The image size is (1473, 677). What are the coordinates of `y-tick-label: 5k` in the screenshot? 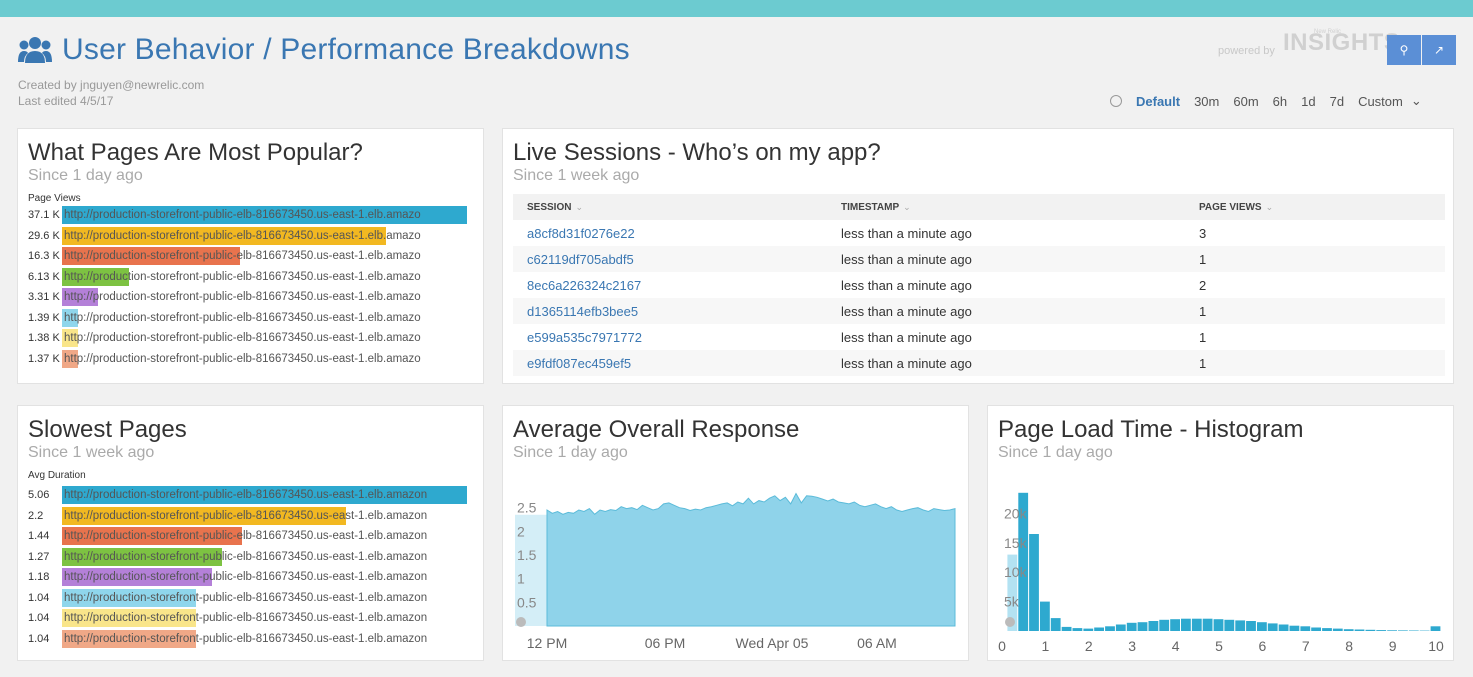 It's located at (1012, 602).